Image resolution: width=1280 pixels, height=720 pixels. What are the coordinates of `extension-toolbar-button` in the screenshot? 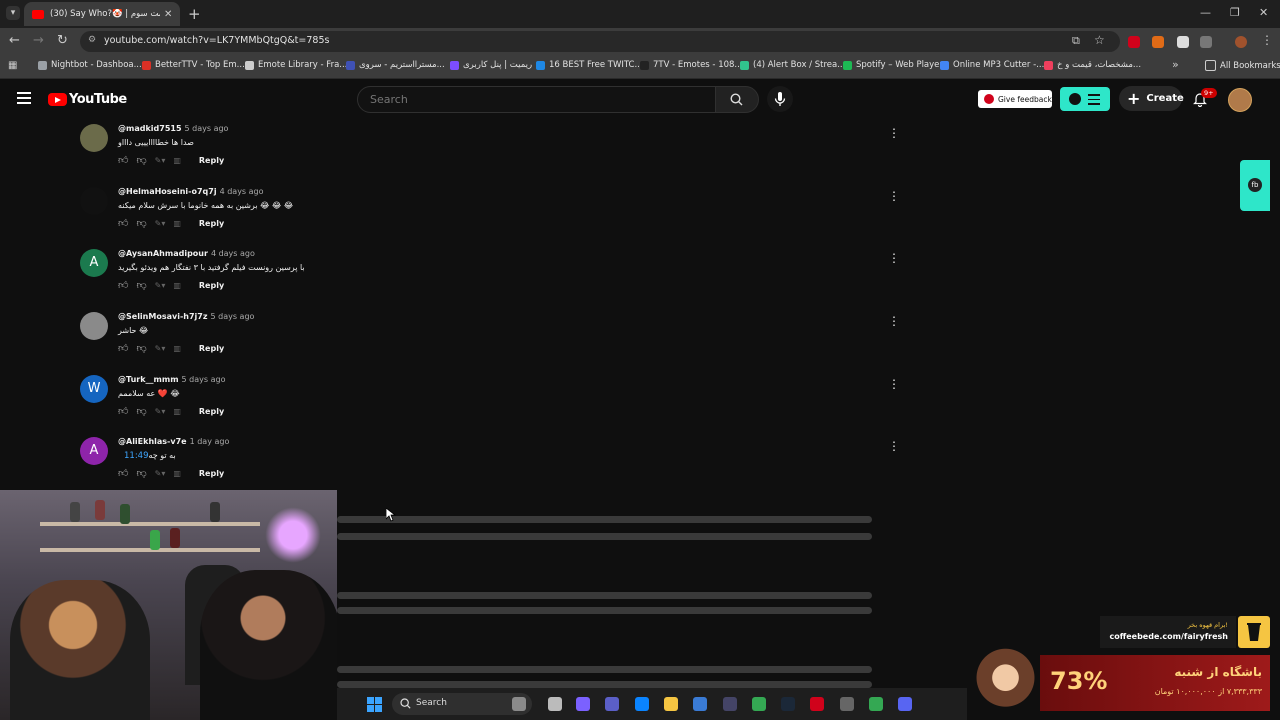 It's located at (1085, 99).